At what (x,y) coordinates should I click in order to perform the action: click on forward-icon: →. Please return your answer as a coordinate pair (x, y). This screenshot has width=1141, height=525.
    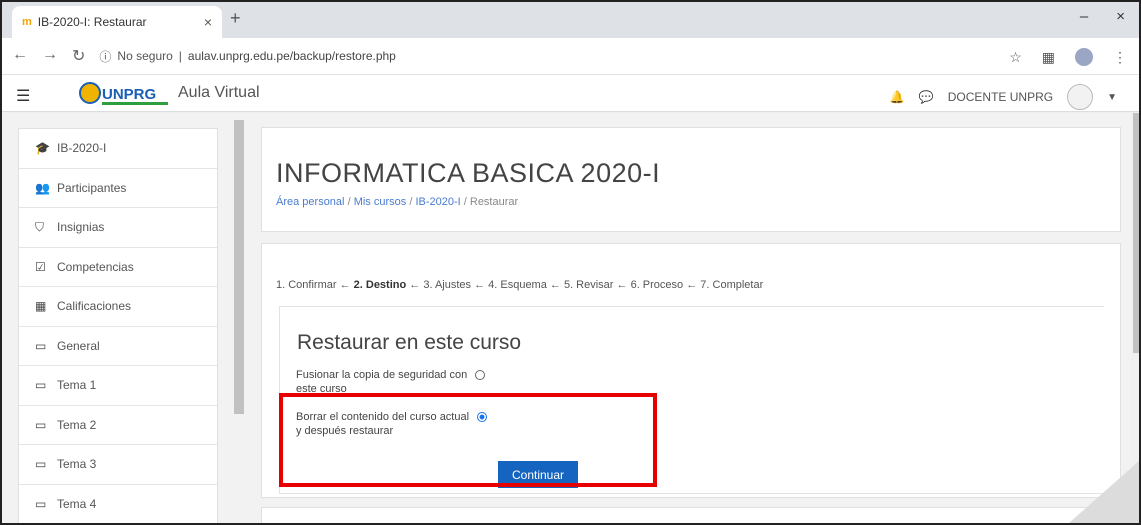
    Looking at the image, I should click on (50, 56).